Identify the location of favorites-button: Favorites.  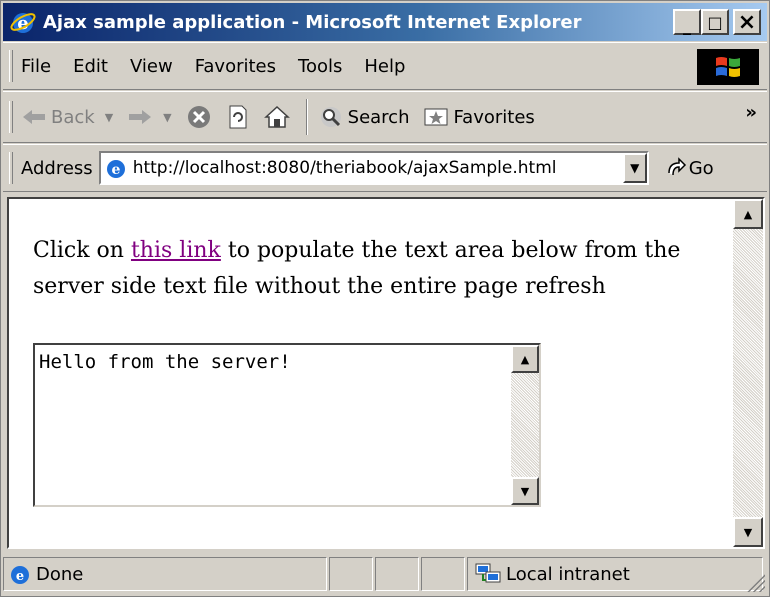
(479, 117).